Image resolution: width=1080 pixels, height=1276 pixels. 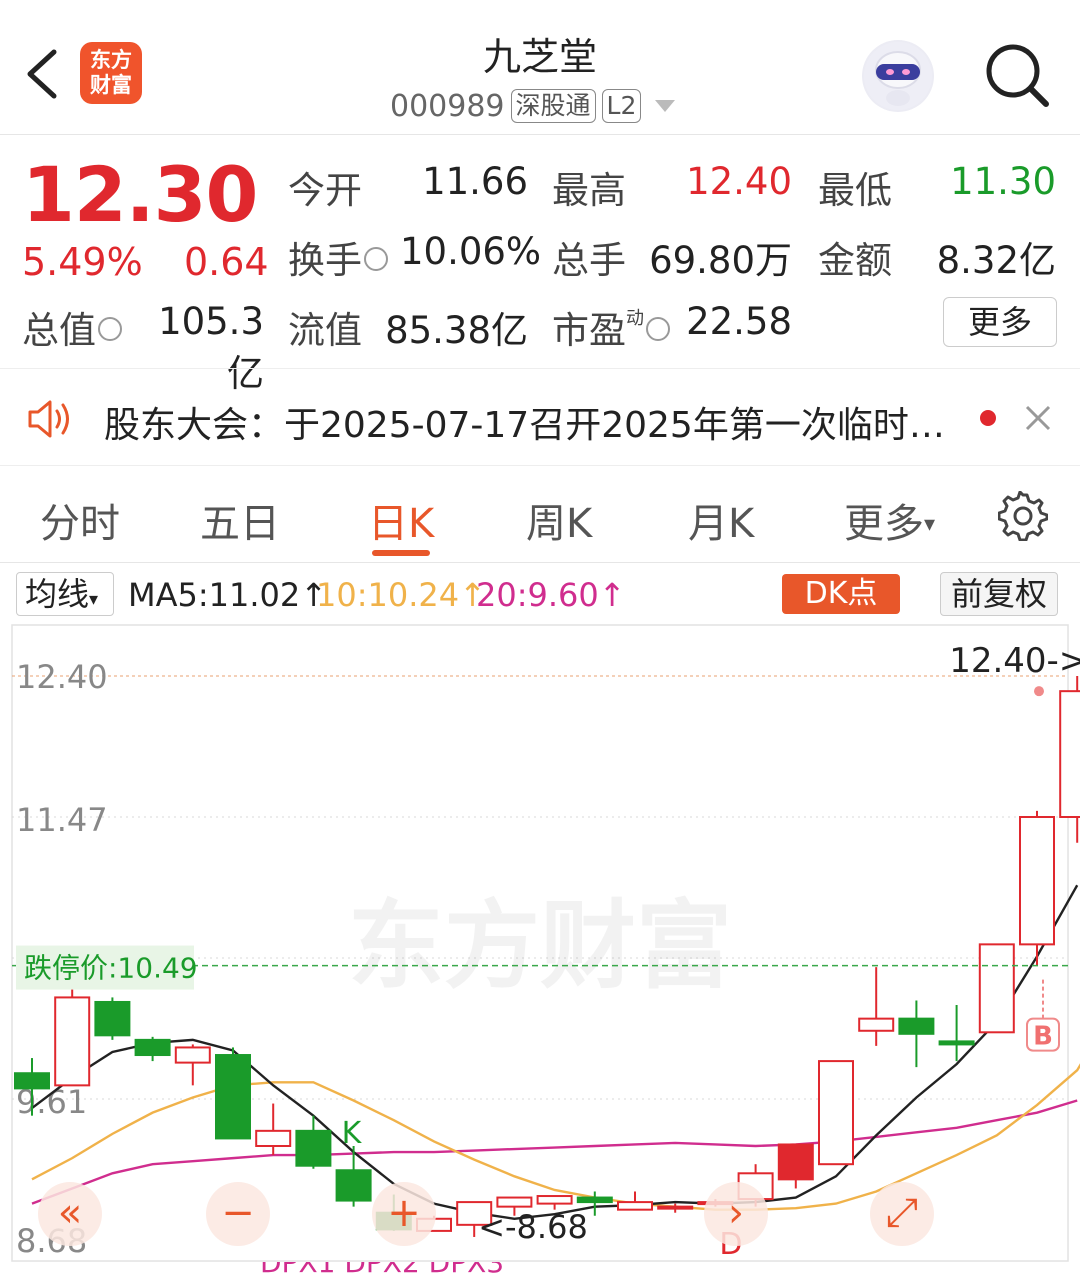 I want to click on k-marker: K, so click(x=352, y=1133).